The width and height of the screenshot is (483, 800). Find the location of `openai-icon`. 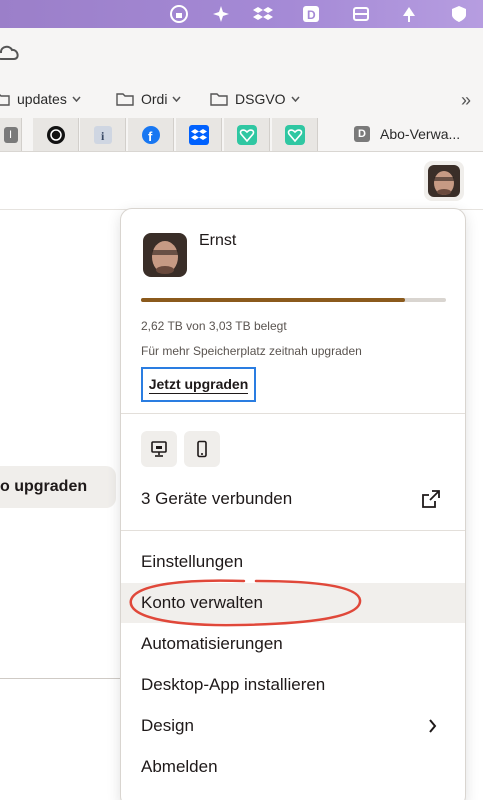

openai-icon is located at coordinates (55, 134).